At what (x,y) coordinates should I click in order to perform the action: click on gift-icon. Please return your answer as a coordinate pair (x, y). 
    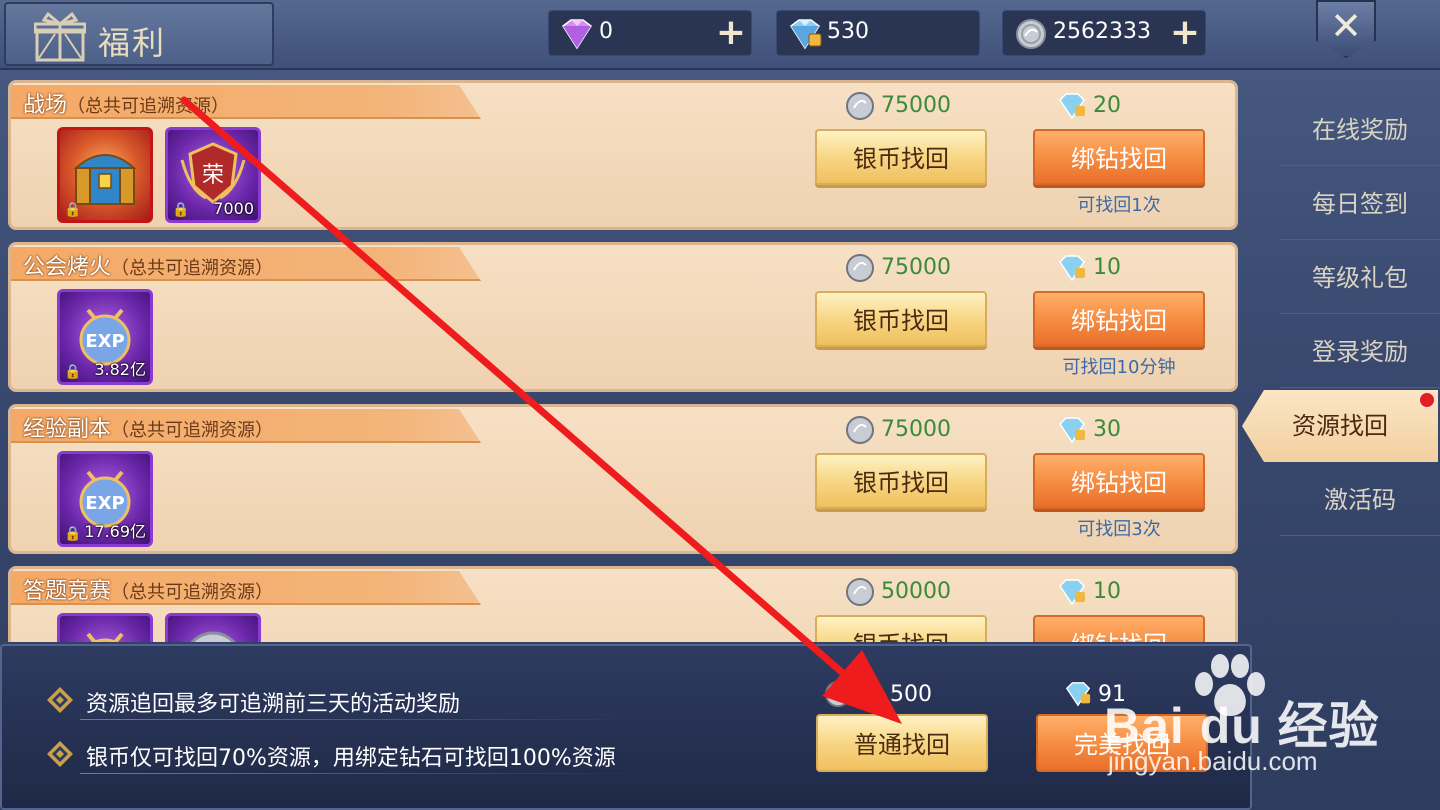
    Looking at the image, I should click on (60, 37).